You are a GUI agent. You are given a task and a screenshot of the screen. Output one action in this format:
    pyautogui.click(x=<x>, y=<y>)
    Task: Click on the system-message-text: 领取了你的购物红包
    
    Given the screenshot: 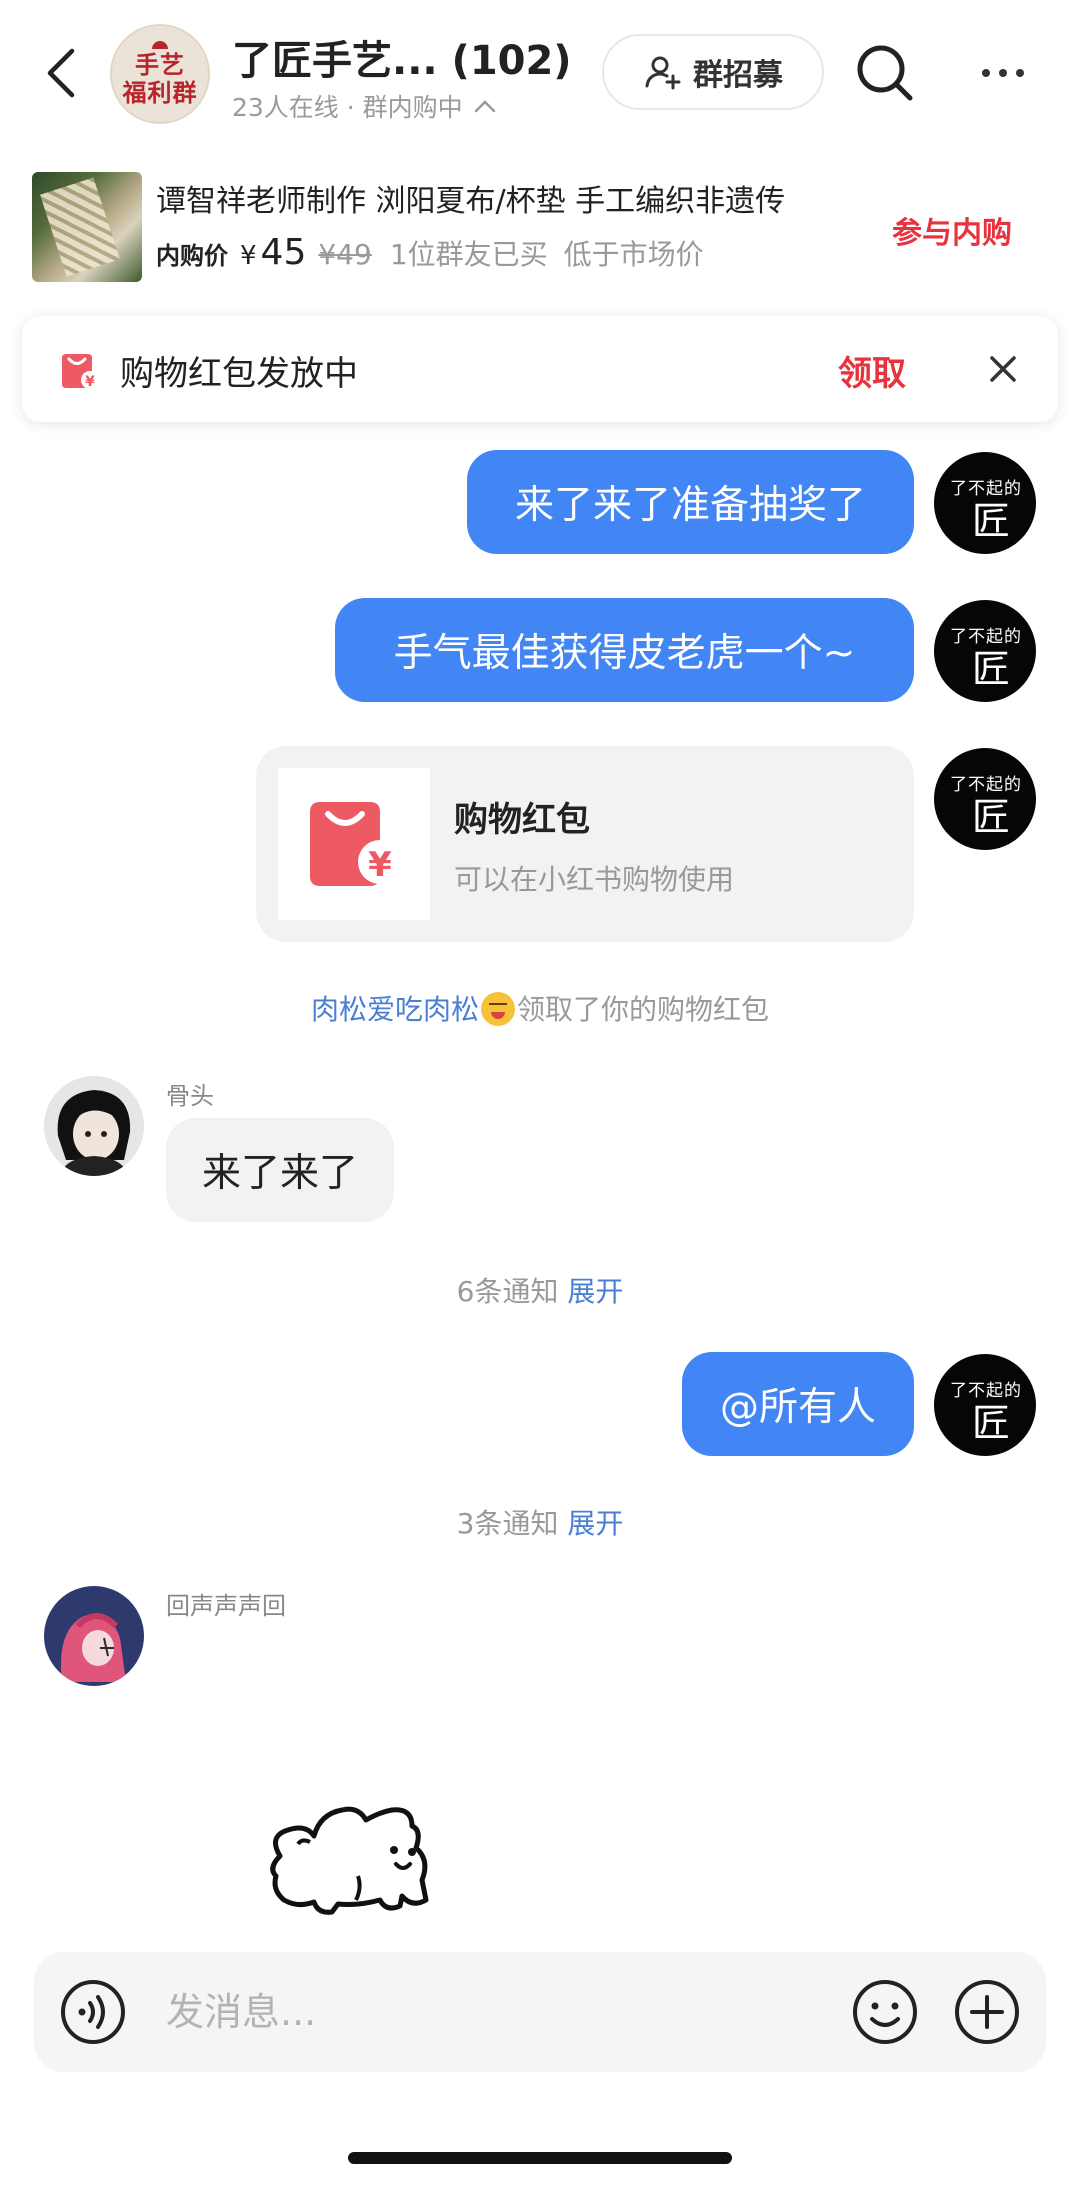 What is the action you would take?
    pyautogui.click(x=643, y=1009)
    